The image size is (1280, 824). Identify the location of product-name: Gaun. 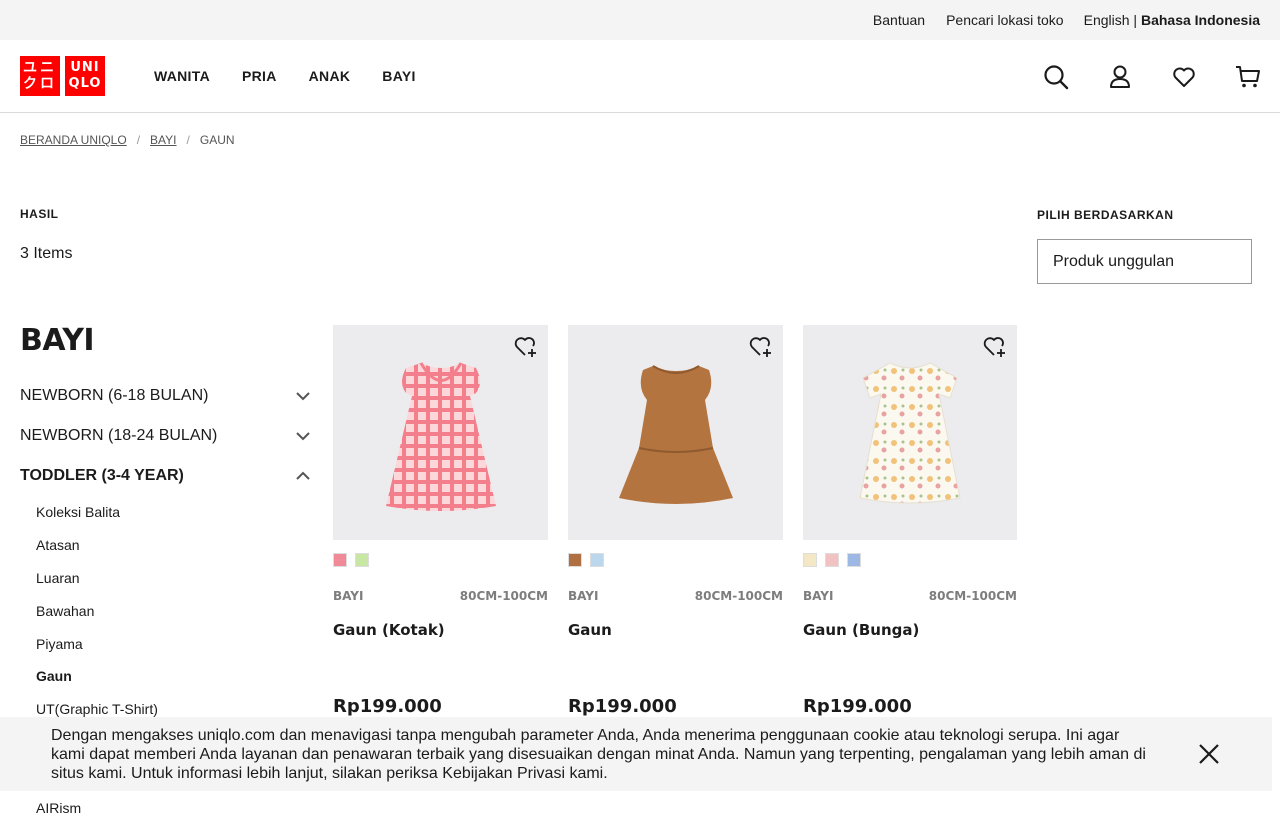
(675, 630).